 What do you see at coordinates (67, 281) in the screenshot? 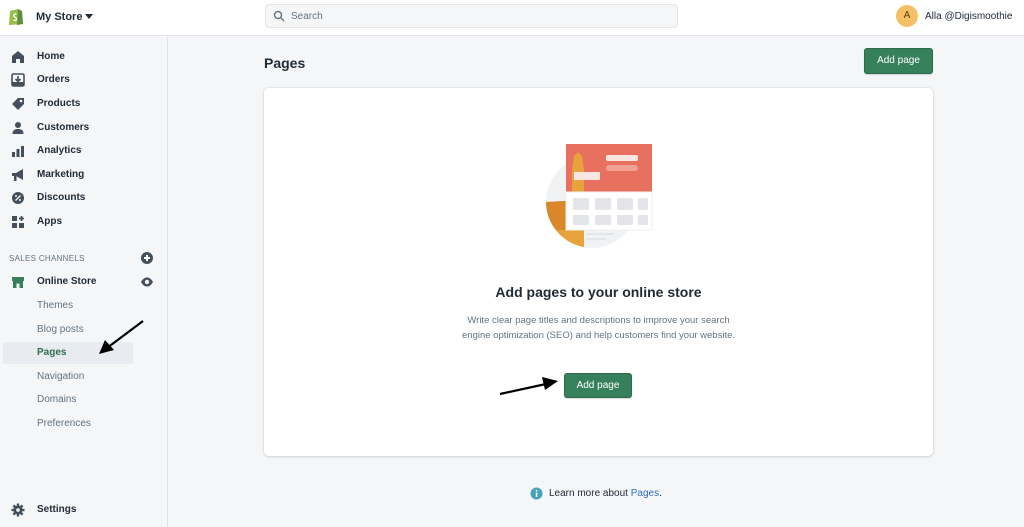
I see `sidebar-item-label: Online Store` at bounding box center [67, 281].